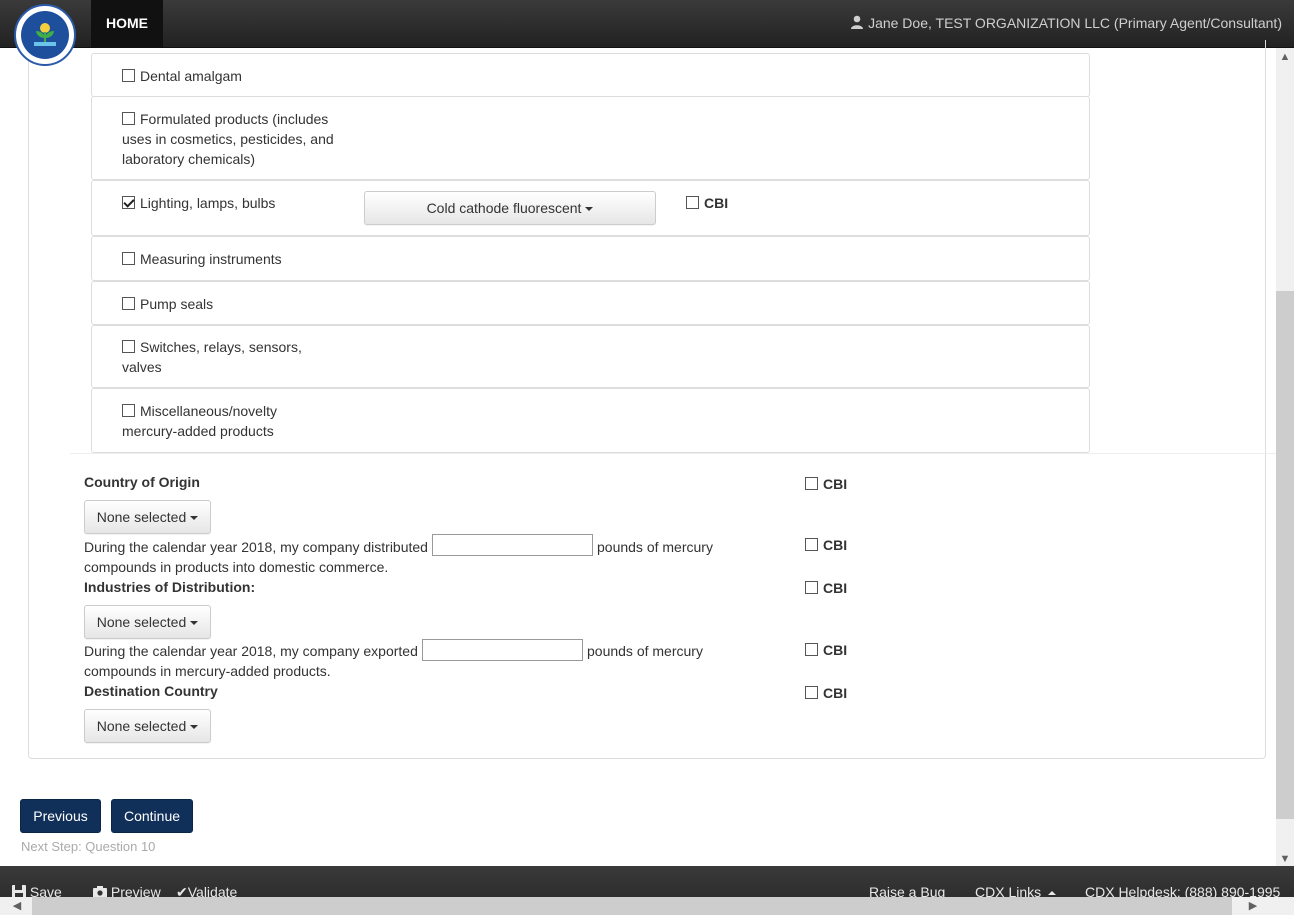  I want to click on item-label: Pump seals, so click(177, 304).